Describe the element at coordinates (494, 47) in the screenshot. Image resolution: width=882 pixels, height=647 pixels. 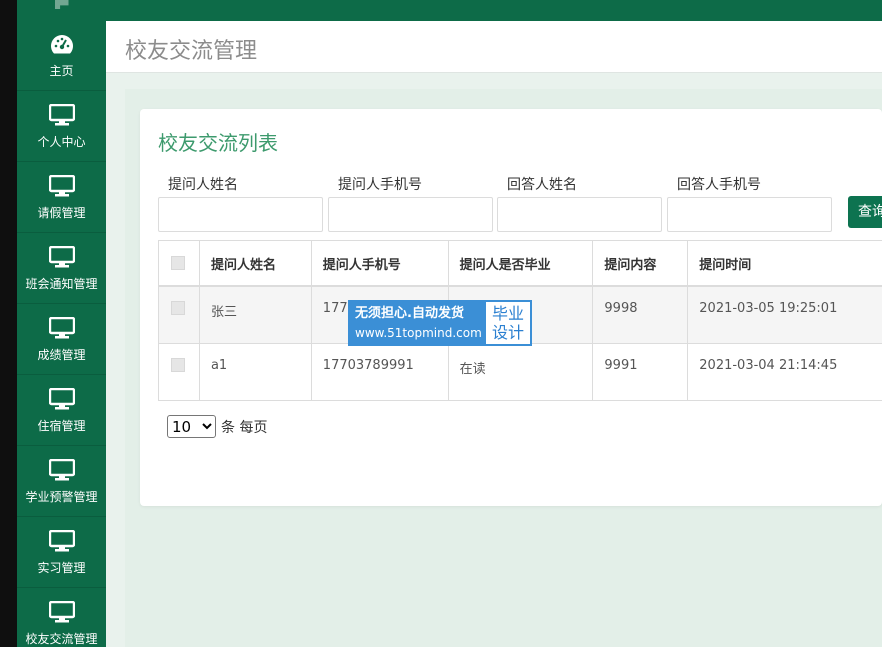
I see `page-header: 校友交流管理` at that location.